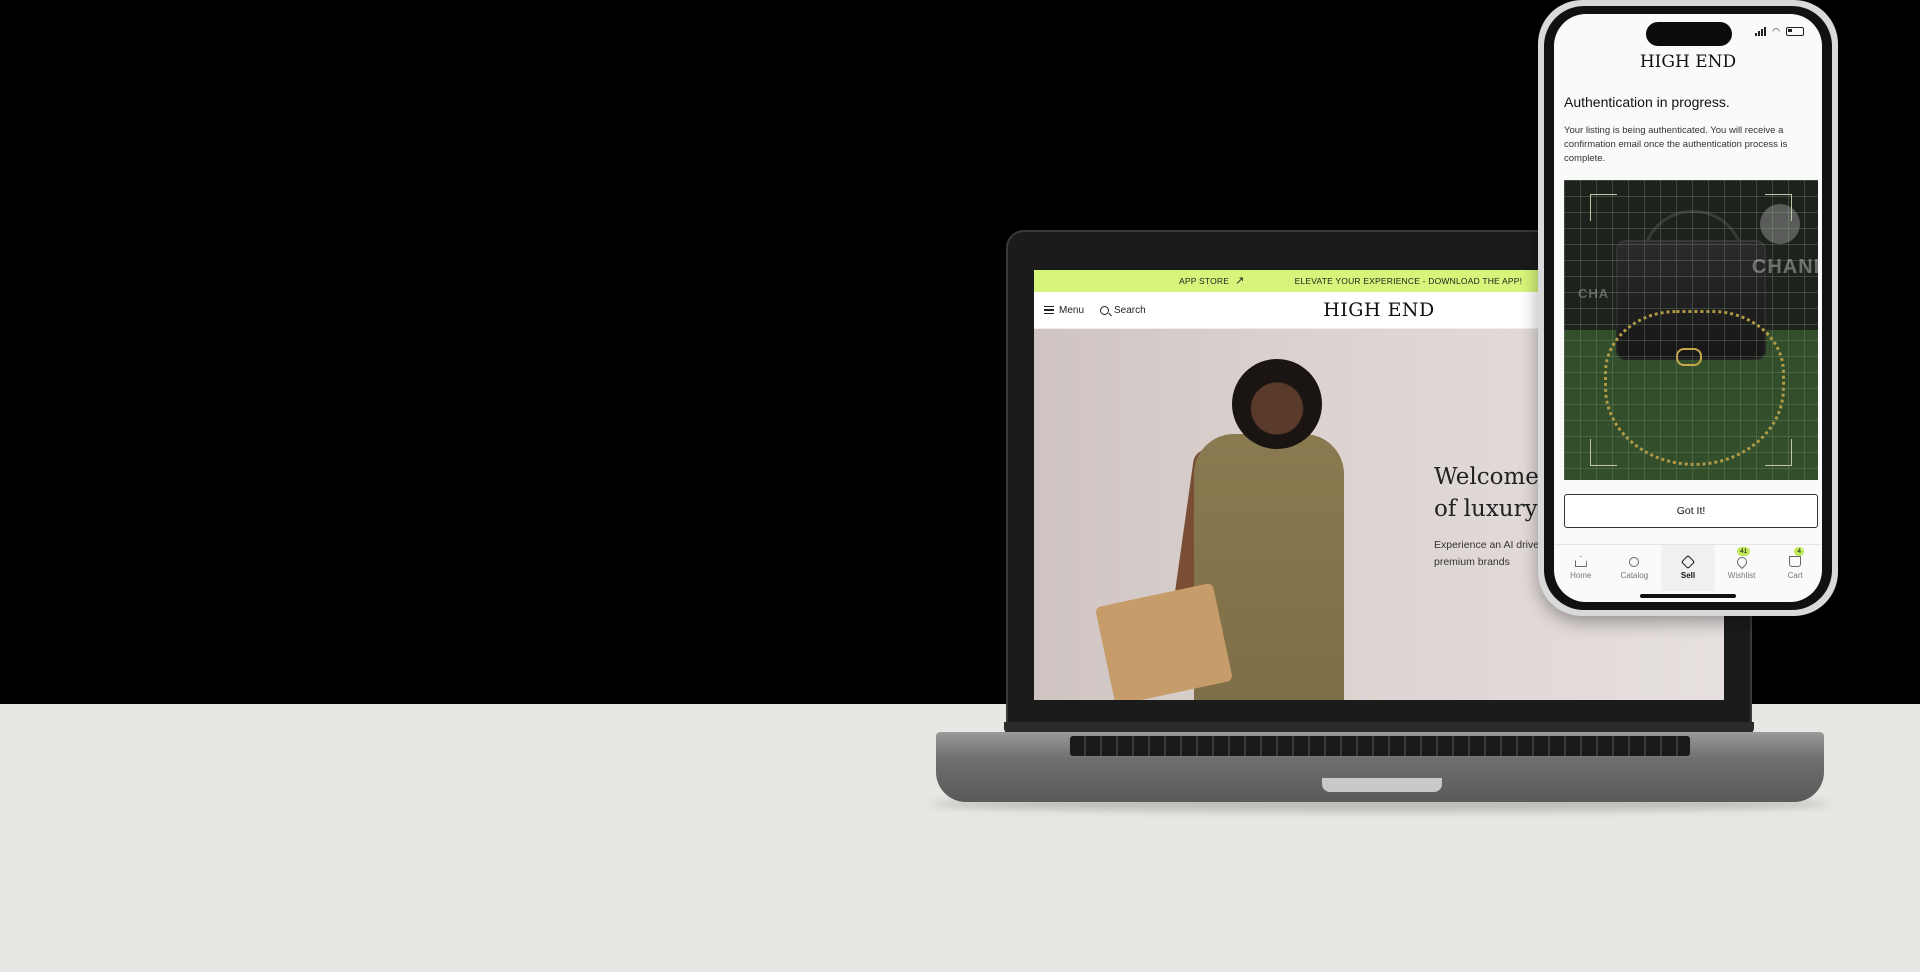 The width and height of the screenshot is (1920, 972). What do you see at coordinates (1795, 568) in the screenshot?
I see `tab-cart: 4 Cart` at bounding box center [1795, 568].